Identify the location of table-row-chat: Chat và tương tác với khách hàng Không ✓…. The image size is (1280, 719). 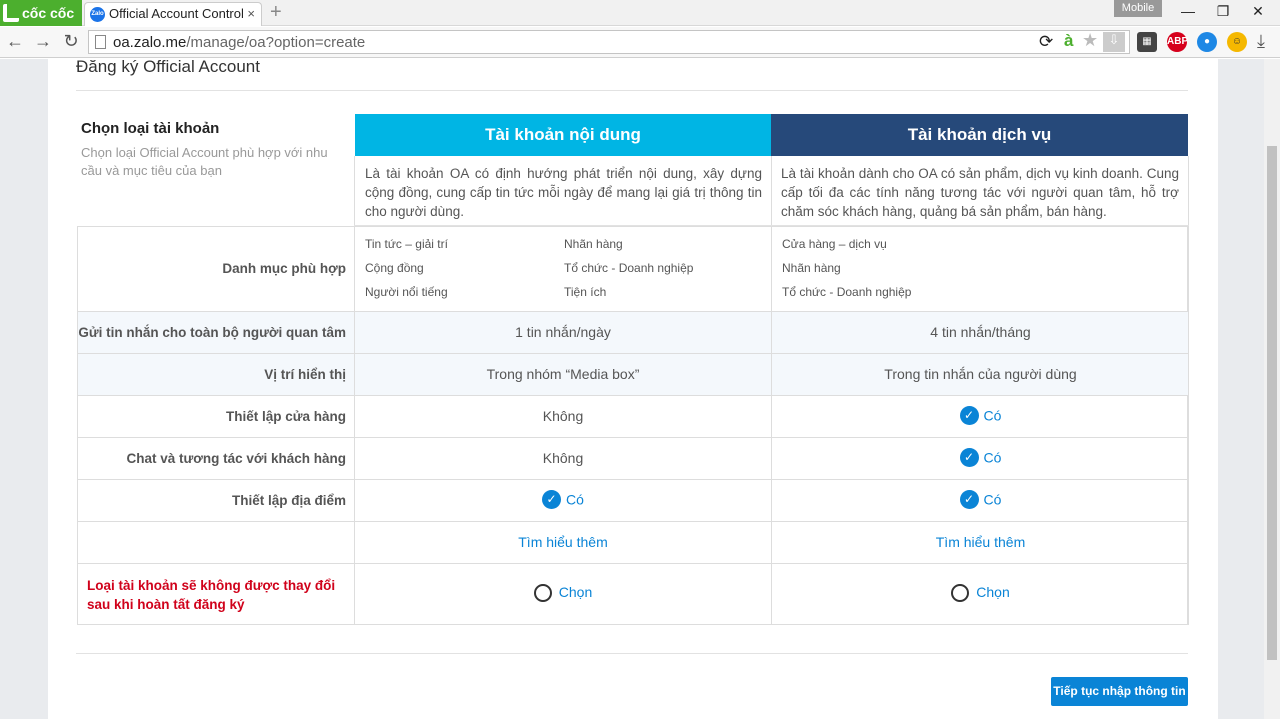
(633, 458).